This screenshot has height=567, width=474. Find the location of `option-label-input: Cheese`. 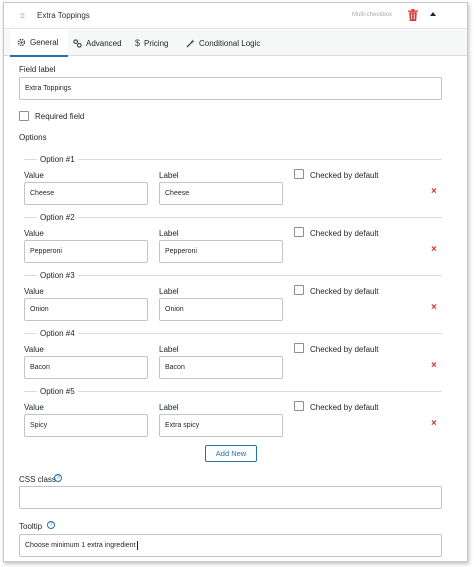

option-label-input: Cheese is located at coordinates (221, 193).